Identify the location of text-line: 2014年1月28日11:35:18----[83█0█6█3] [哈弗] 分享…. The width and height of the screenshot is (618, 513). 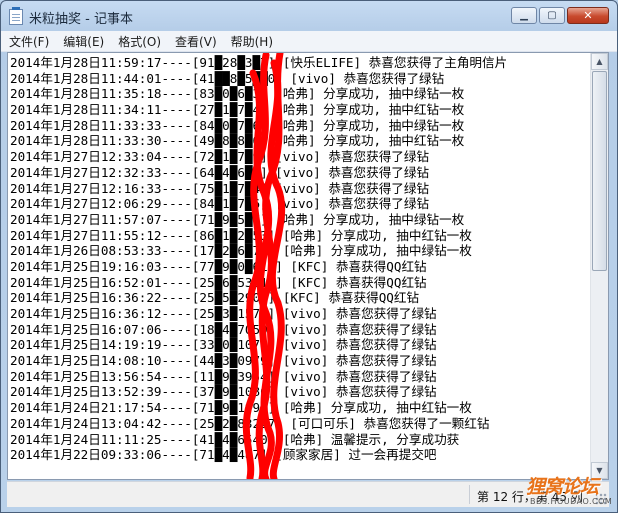
(237, 94).